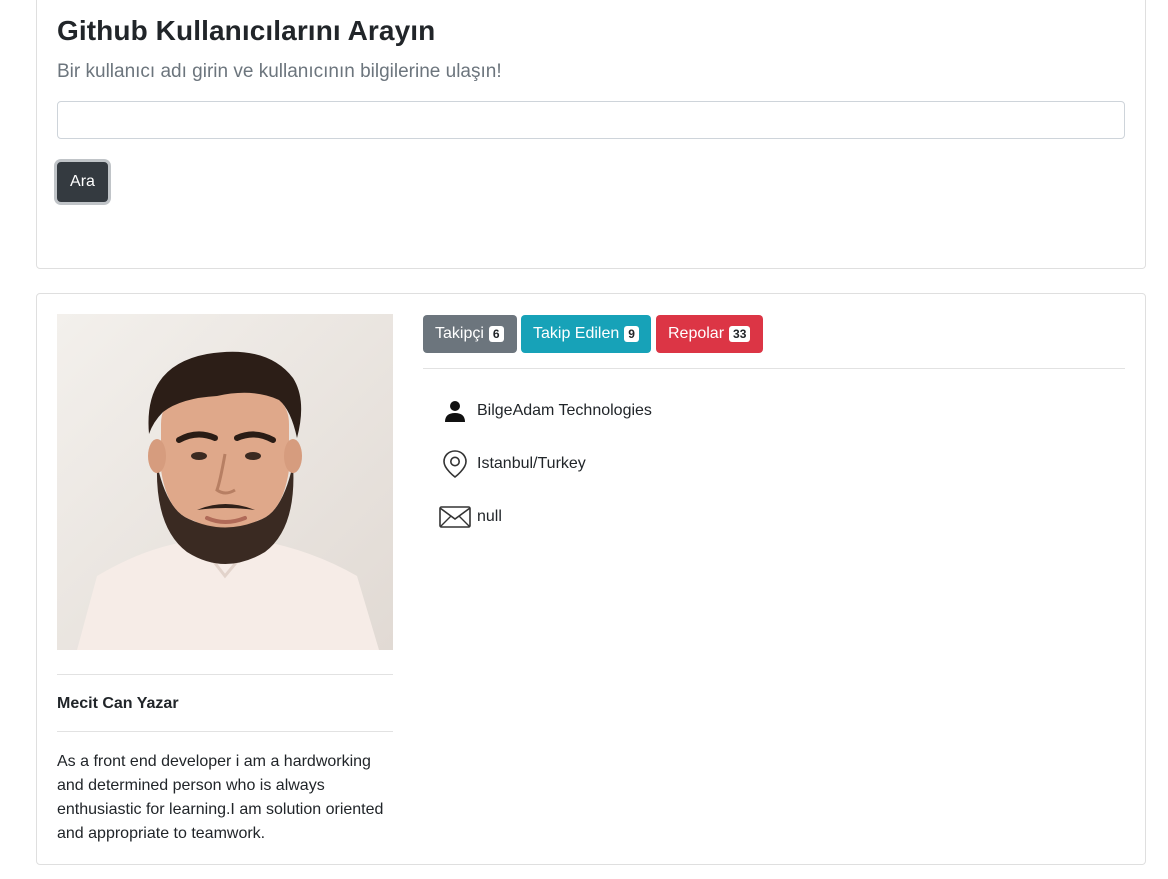 This screenshot has height=879, width=1168. What do you see at coordinates (696, 333) in the screenshot?
I see `repos-label: Repolar` at bounding box center [696, 333].